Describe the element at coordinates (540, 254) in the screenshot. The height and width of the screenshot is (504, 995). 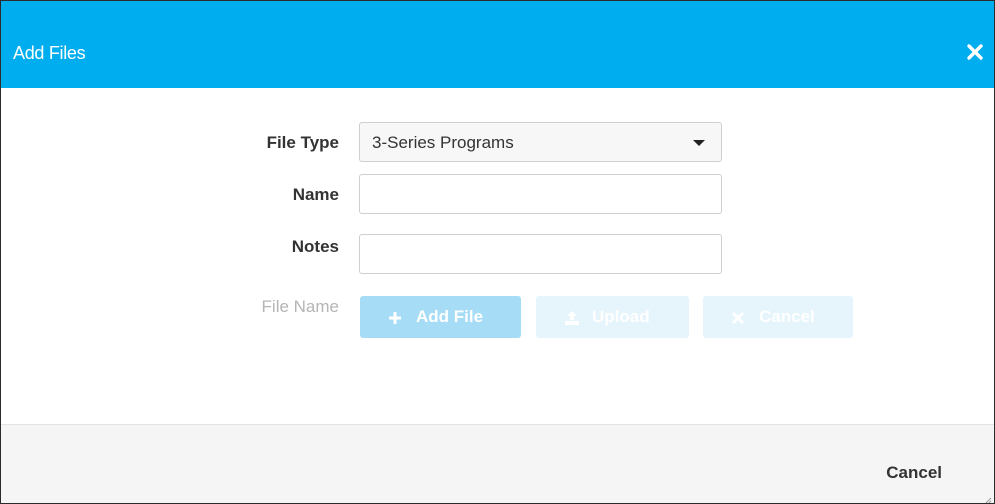
I see `notes-input` at that location.